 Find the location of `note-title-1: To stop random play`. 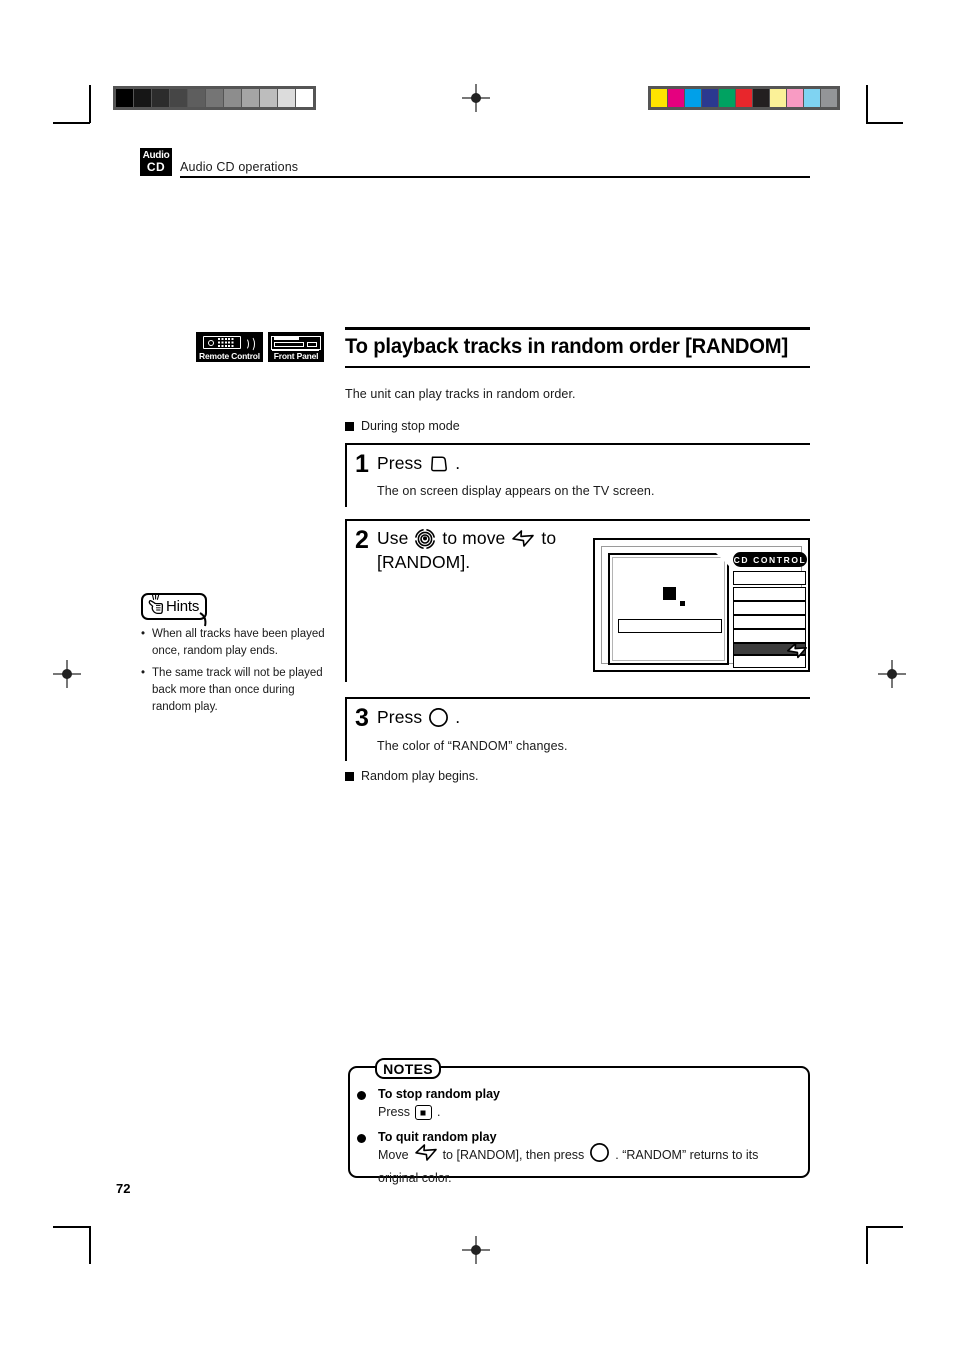

note-title-1: To stop random play is located at coordinates (439, 1094).